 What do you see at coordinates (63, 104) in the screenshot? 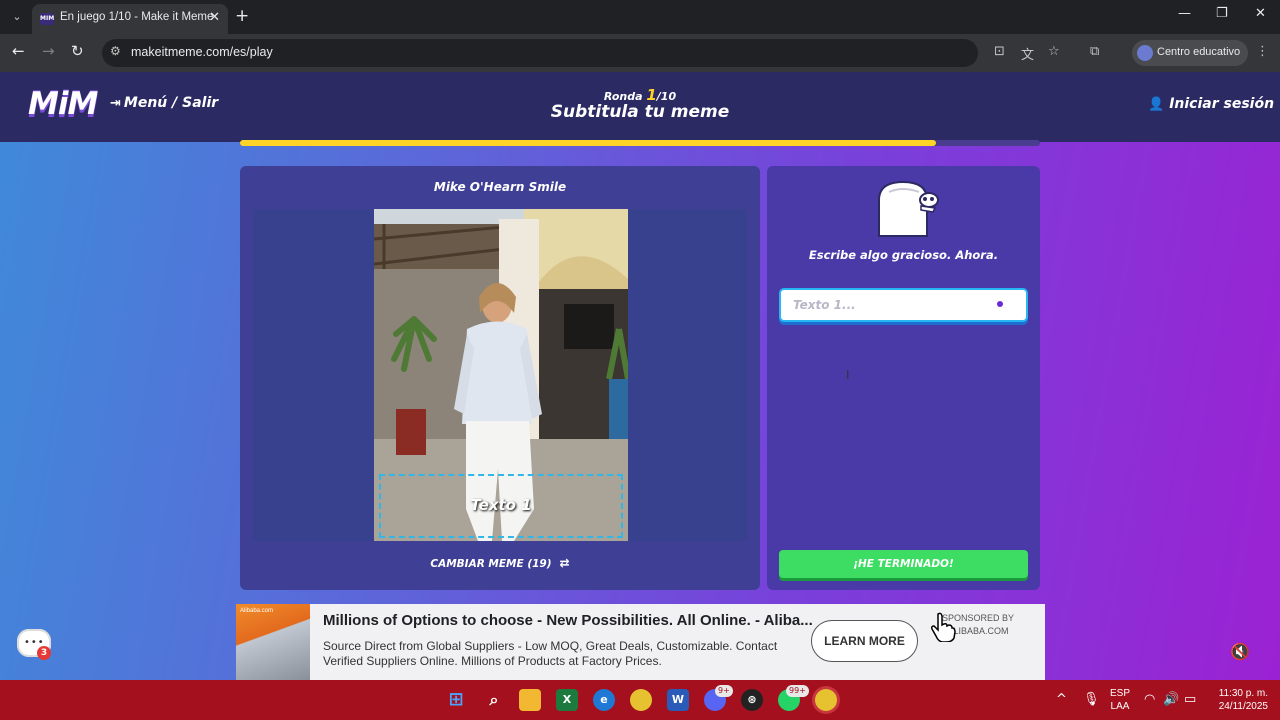
I see `mim-logo: MiM` at bounding box center [63, 104].